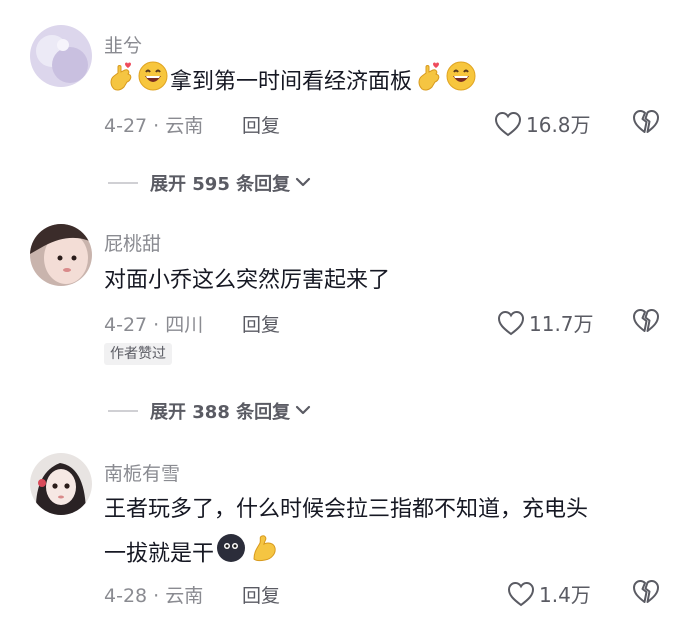  Describe the element at coordinates (231, 554) in the screenshot. I see `dark-face-emoji` at that location.